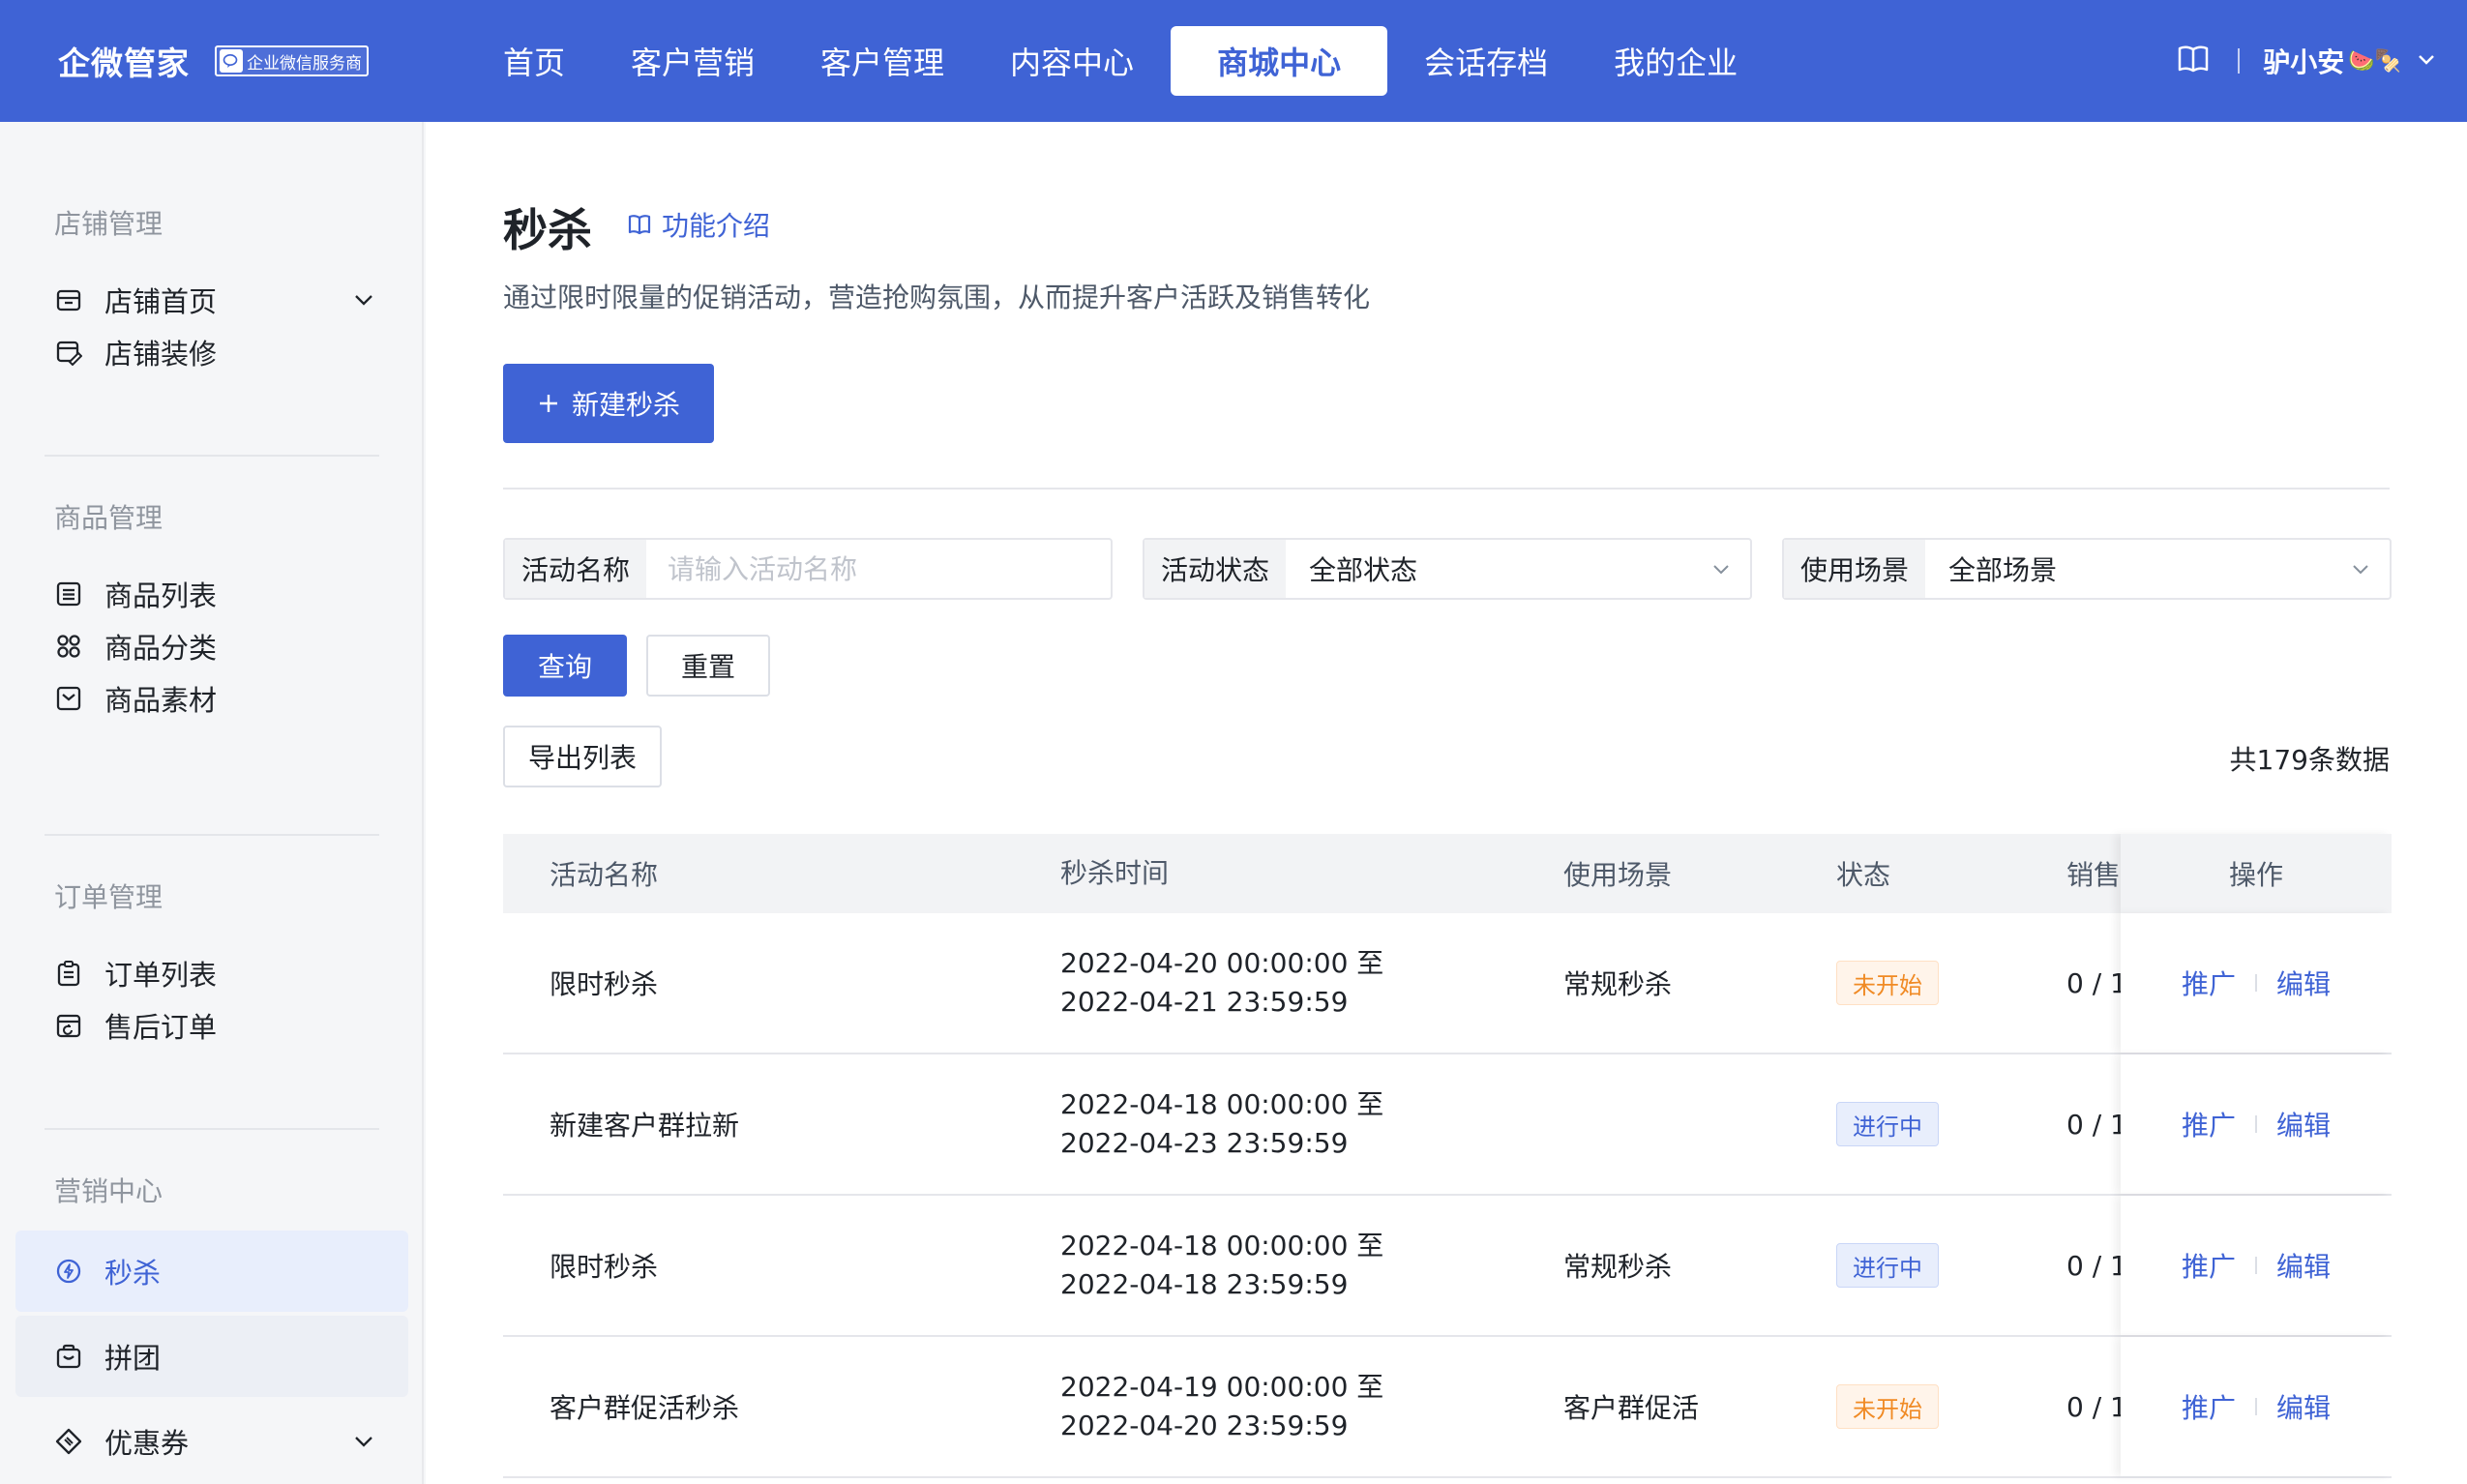 This screenshot has width=2467, height=1484. I want to click on nav-mall-center: 商城中心, so click(1279, 61).